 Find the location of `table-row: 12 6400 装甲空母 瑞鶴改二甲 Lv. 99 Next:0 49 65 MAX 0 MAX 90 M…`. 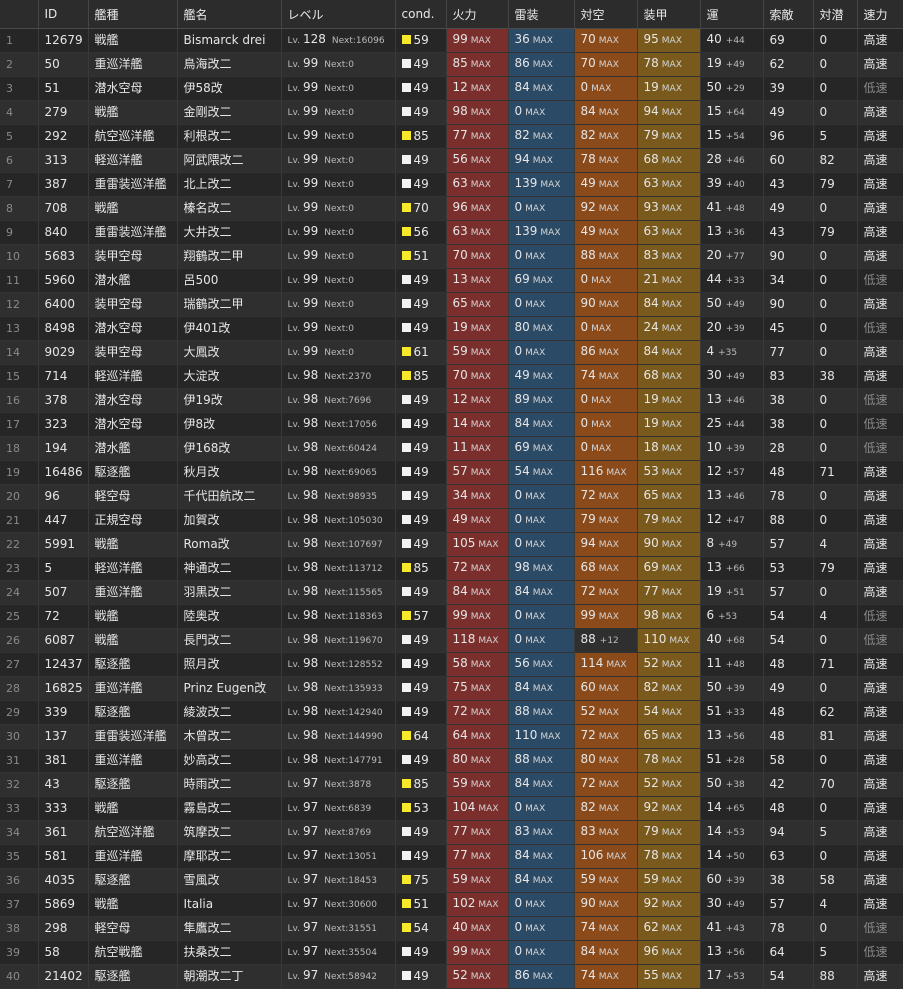

table-row: 12 6400 装甲空母 瑞鶴改二甲 Lv. 99 Next:0 49 65 MAX 0 MAX 90 M… is located at coordinates (451, 304).